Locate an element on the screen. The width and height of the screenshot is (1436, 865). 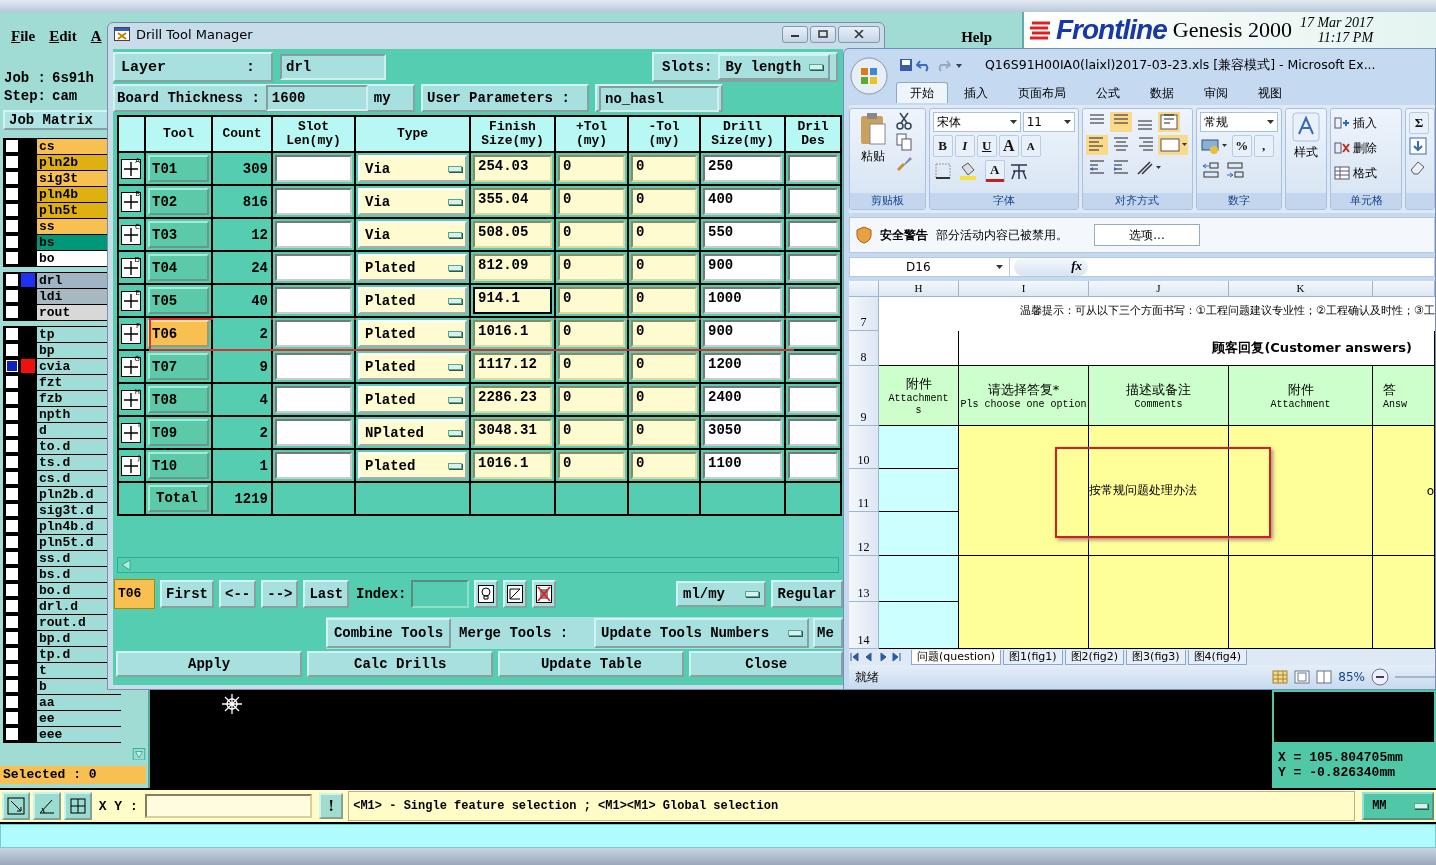
maximize-button is located at coordinates (823, 34).